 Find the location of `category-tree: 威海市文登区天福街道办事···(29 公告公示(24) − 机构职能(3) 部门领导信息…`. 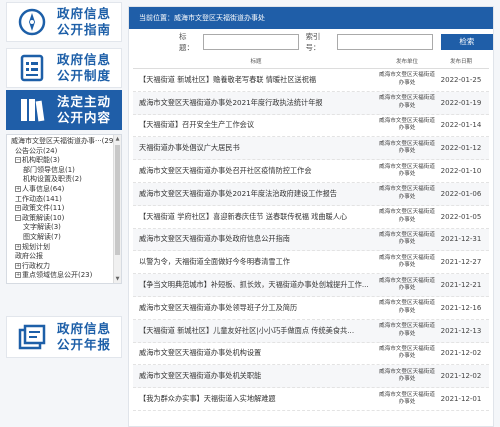

category-tree: 威海市文登区天福街道办事···(29 公告公示(24) − 机构职能(3) 部门领导信息… is located at coordinates (64, 209).